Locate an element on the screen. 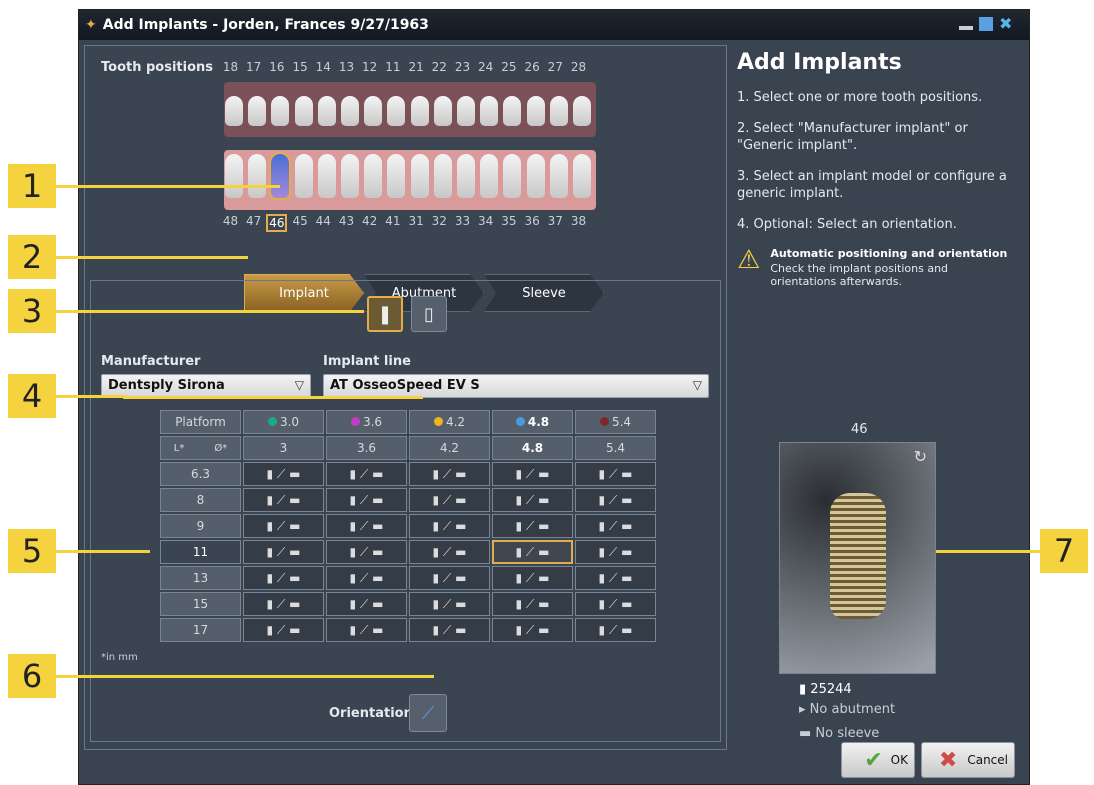 The width and height of the screenshot is (1094, 785). lower-tooth-number: 34 is located at coordinates (485, 221).